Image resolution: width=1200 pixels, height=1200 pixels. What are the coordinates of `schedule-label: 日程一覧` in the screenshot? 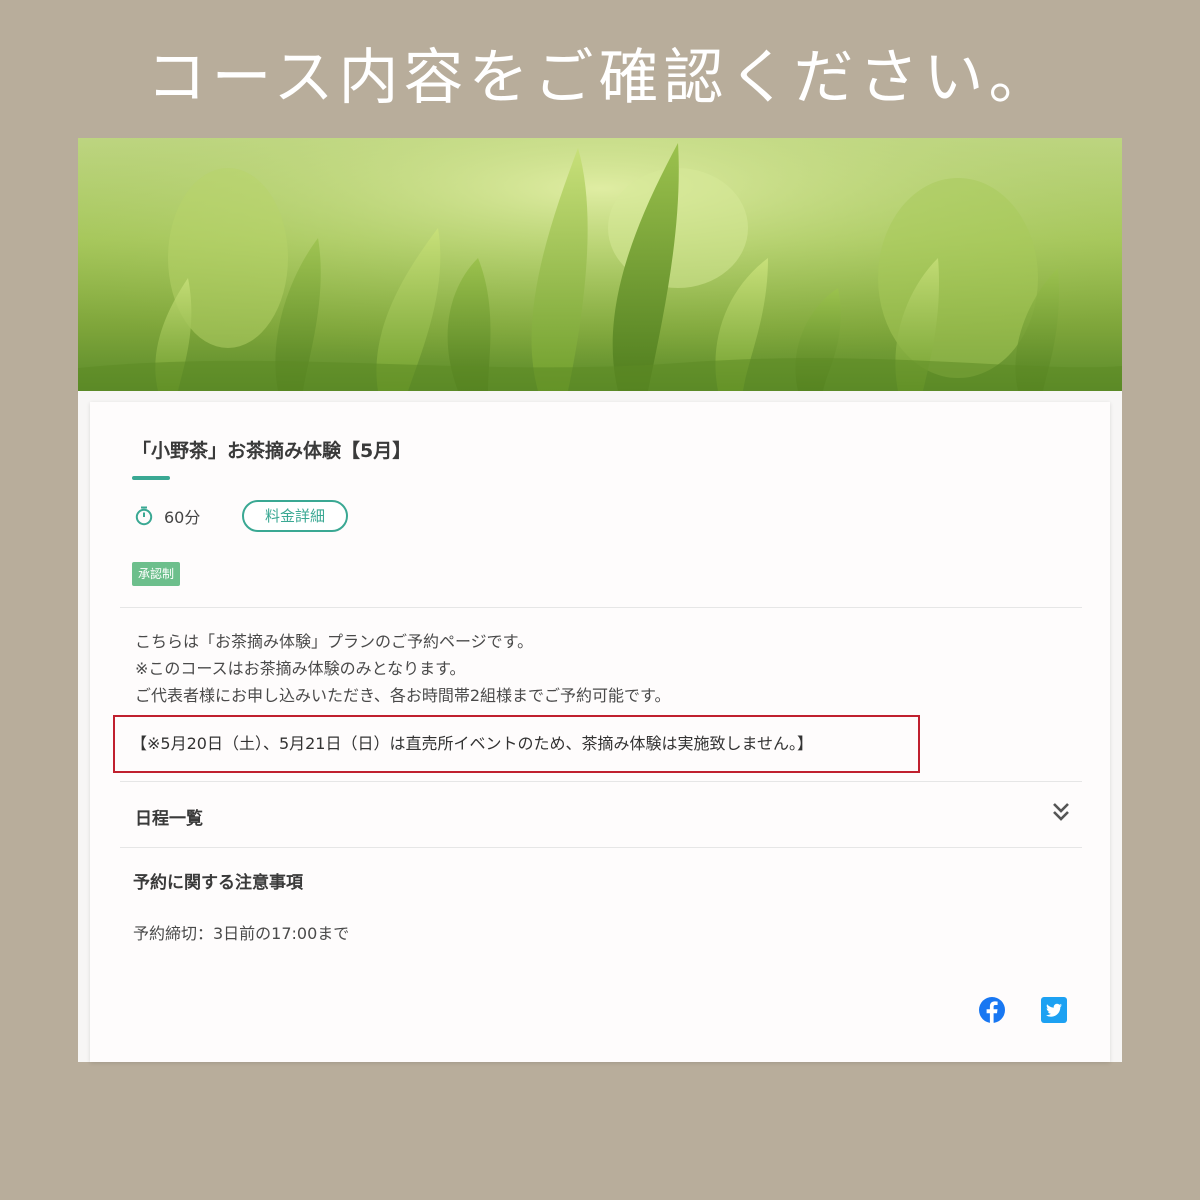 It's located at (169, 819).